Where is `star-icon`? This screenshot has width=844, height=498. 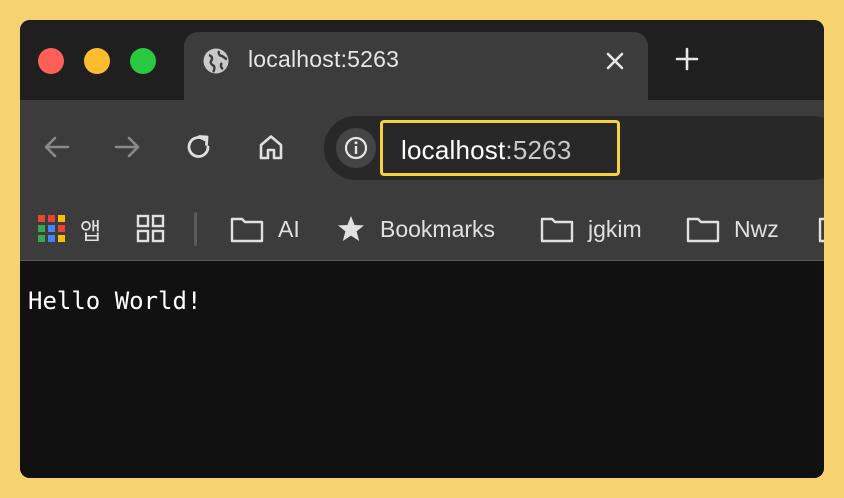 star-icon is located at coordinates (351, 228).